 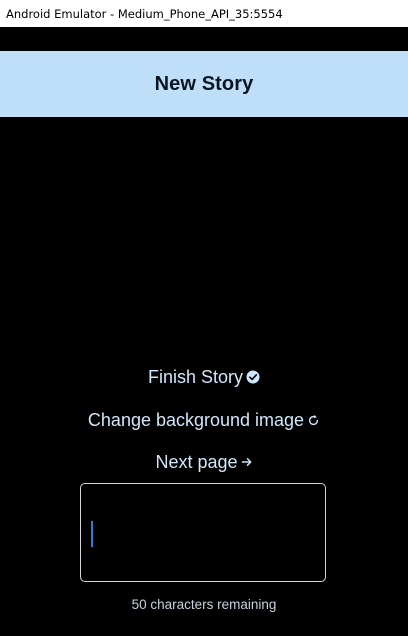 I want to click on app-bar: New Story, so click(x=204, y=84).